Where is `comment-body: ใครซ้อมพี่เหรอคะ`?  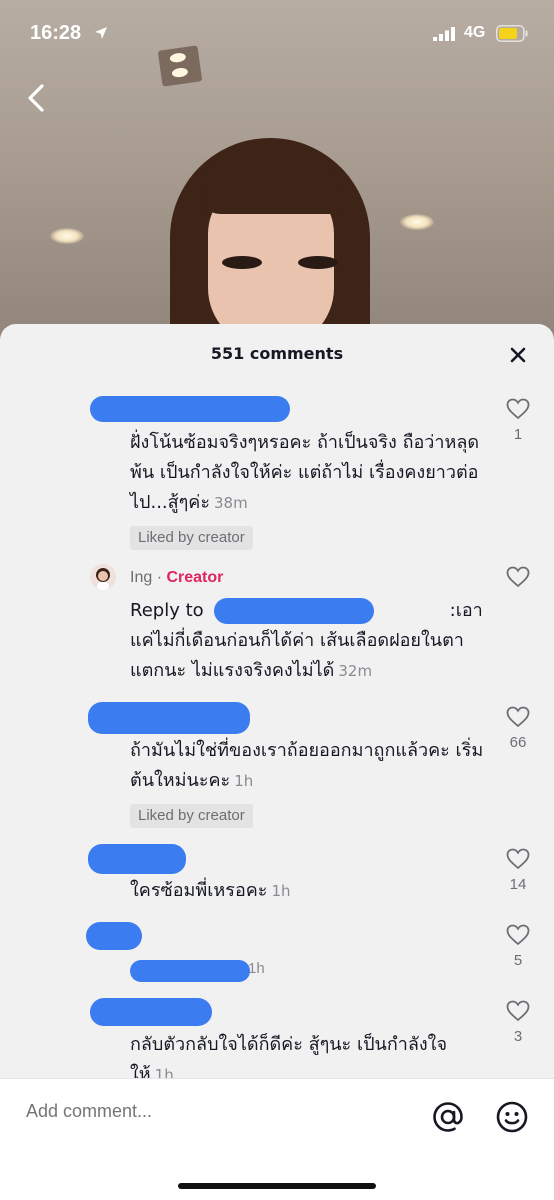
comment-body: ใครซ้อมพี่เหรอคะ is located at coordinates (199, 890).